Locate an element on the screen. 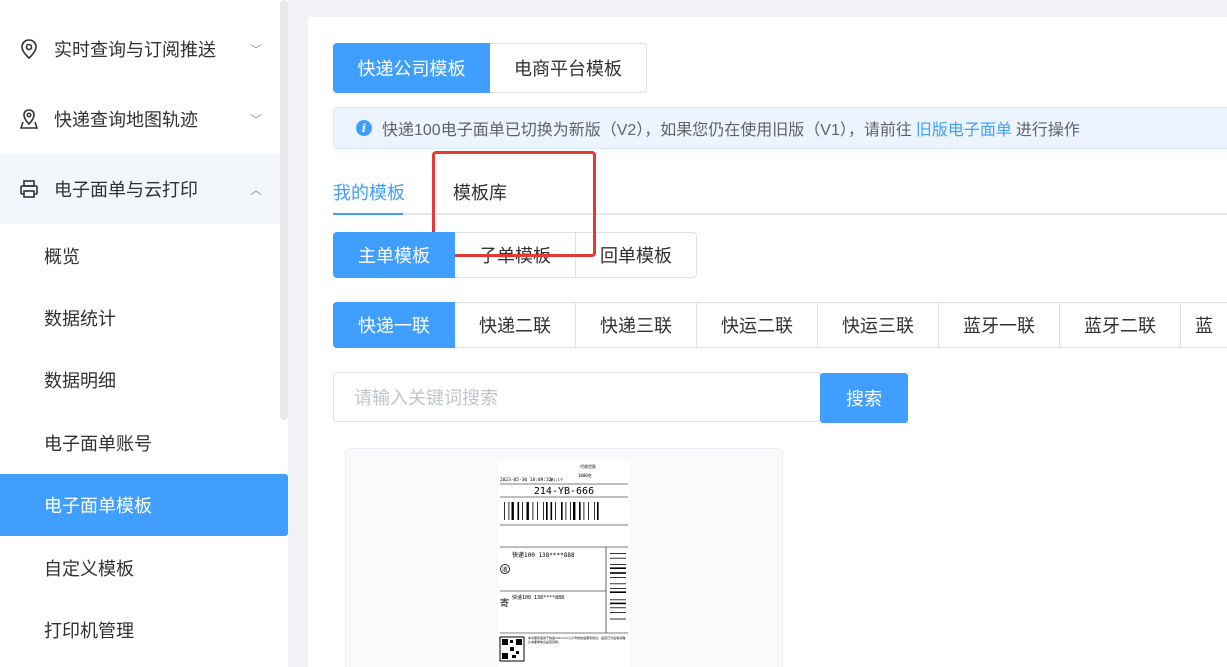  preview-sender-badge: 寄 is located at coordinates (504, 603).